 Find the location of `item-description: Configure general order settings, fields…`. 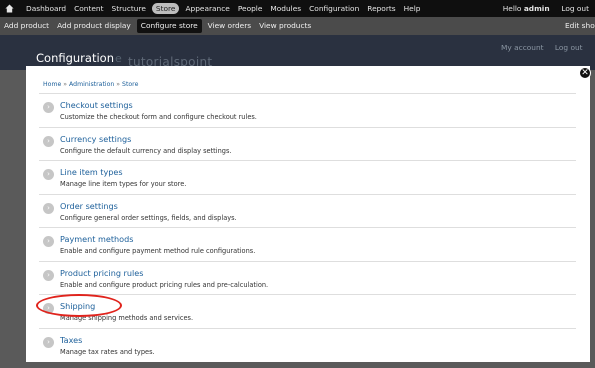

item-description: Configure general order settings, fields… is located at coordinates (148, 217).